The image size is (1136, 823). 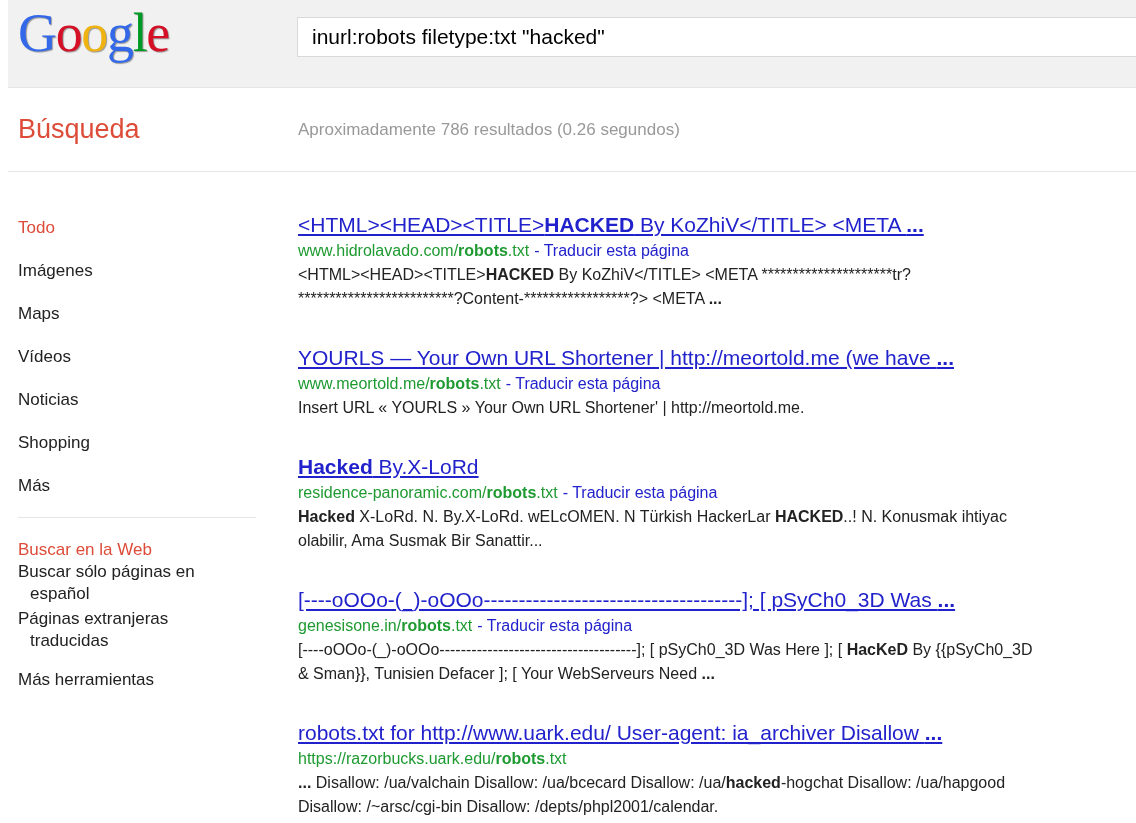 What do you see at coordinates (137, 485) in the screenshot?
I see `sidebar-item: Más` at bounding box center [137, 485].